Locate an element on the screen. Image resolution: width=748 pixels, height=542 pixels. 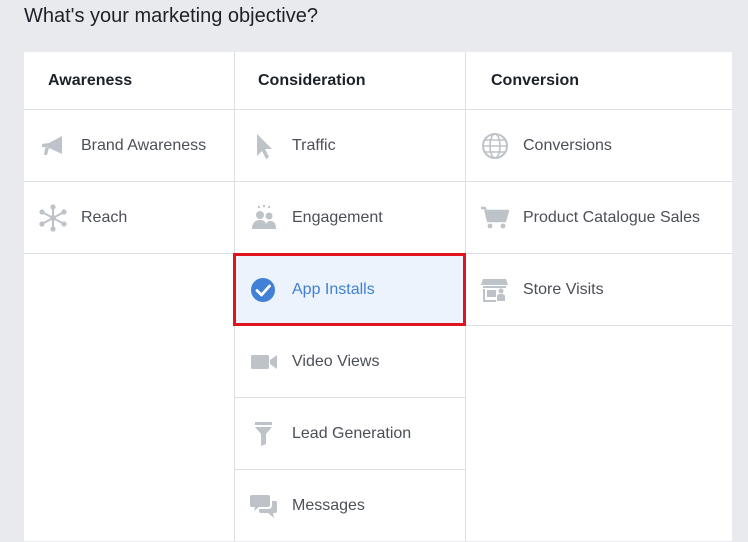
video-camera-icon is located at coordinates (264, 362).